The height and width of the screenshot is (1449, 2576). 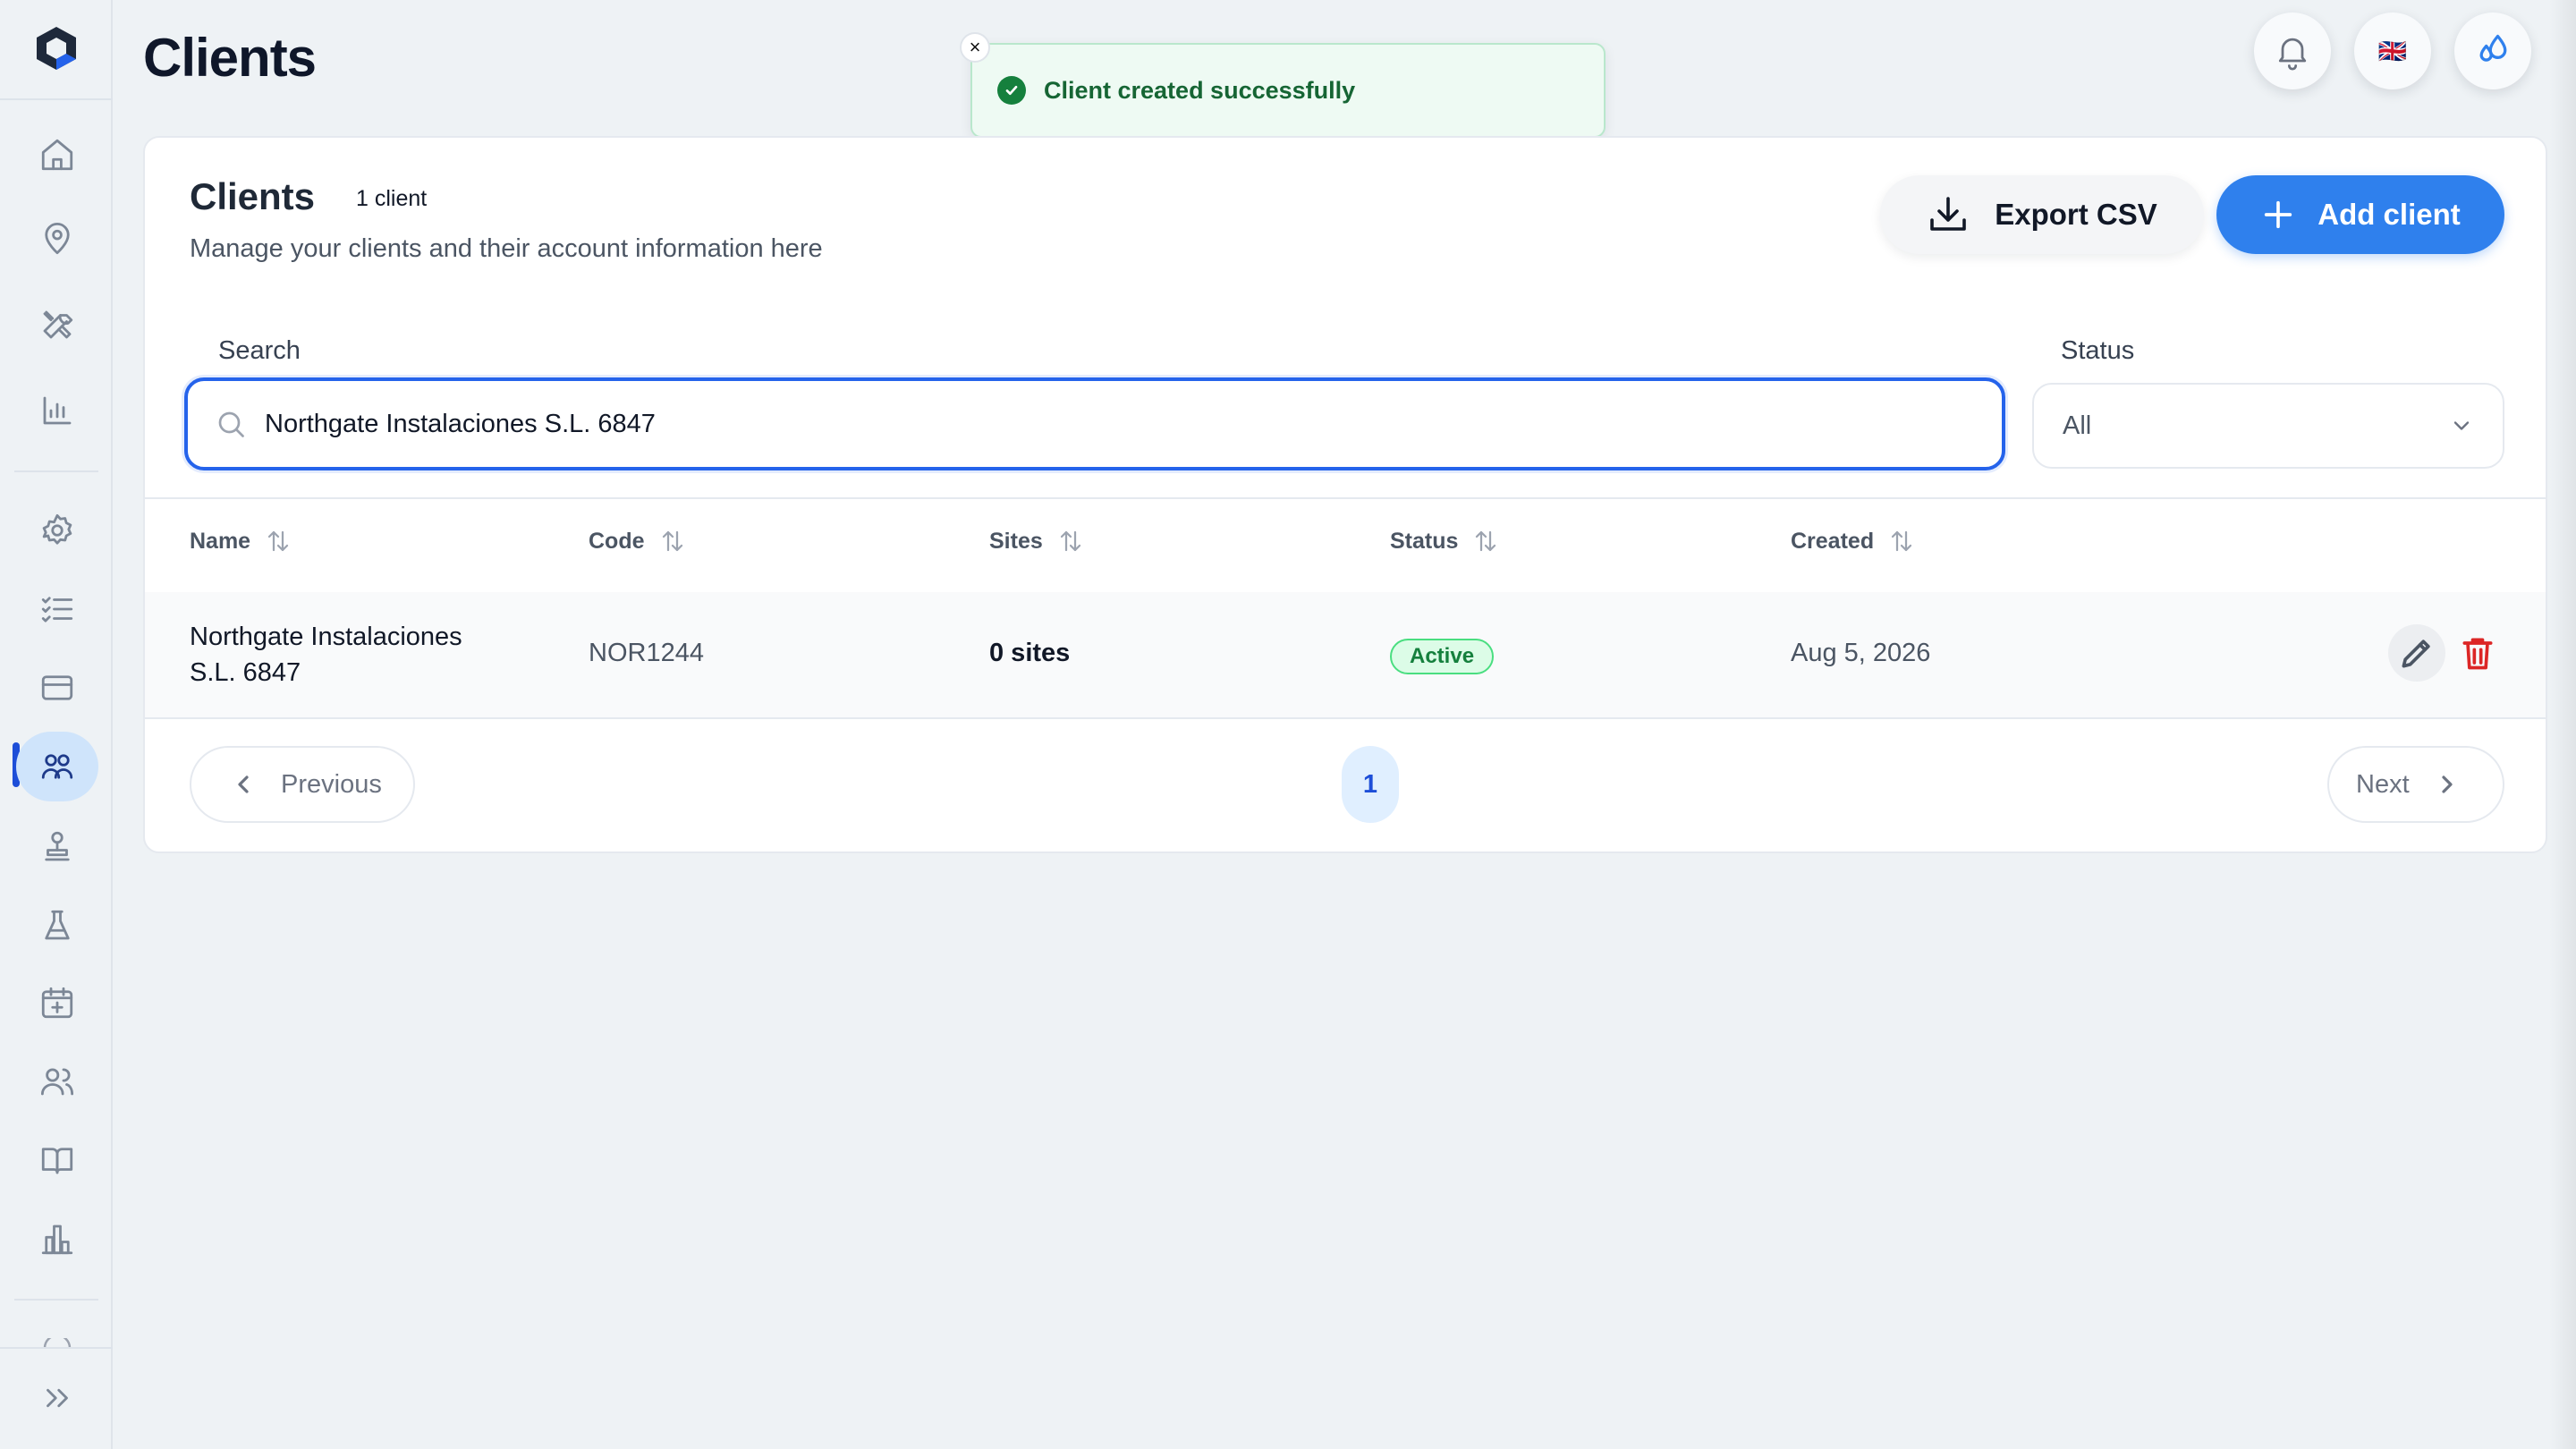 I want to click on sidebar-item-analytics, so click(x=57, y=1239).